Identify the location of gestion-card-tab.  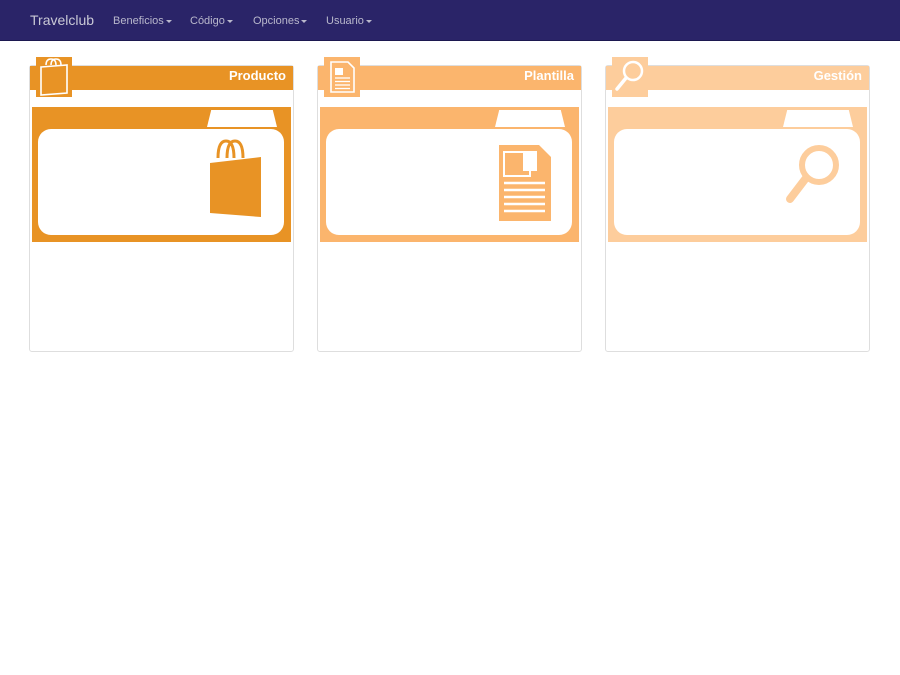
(818, 118).